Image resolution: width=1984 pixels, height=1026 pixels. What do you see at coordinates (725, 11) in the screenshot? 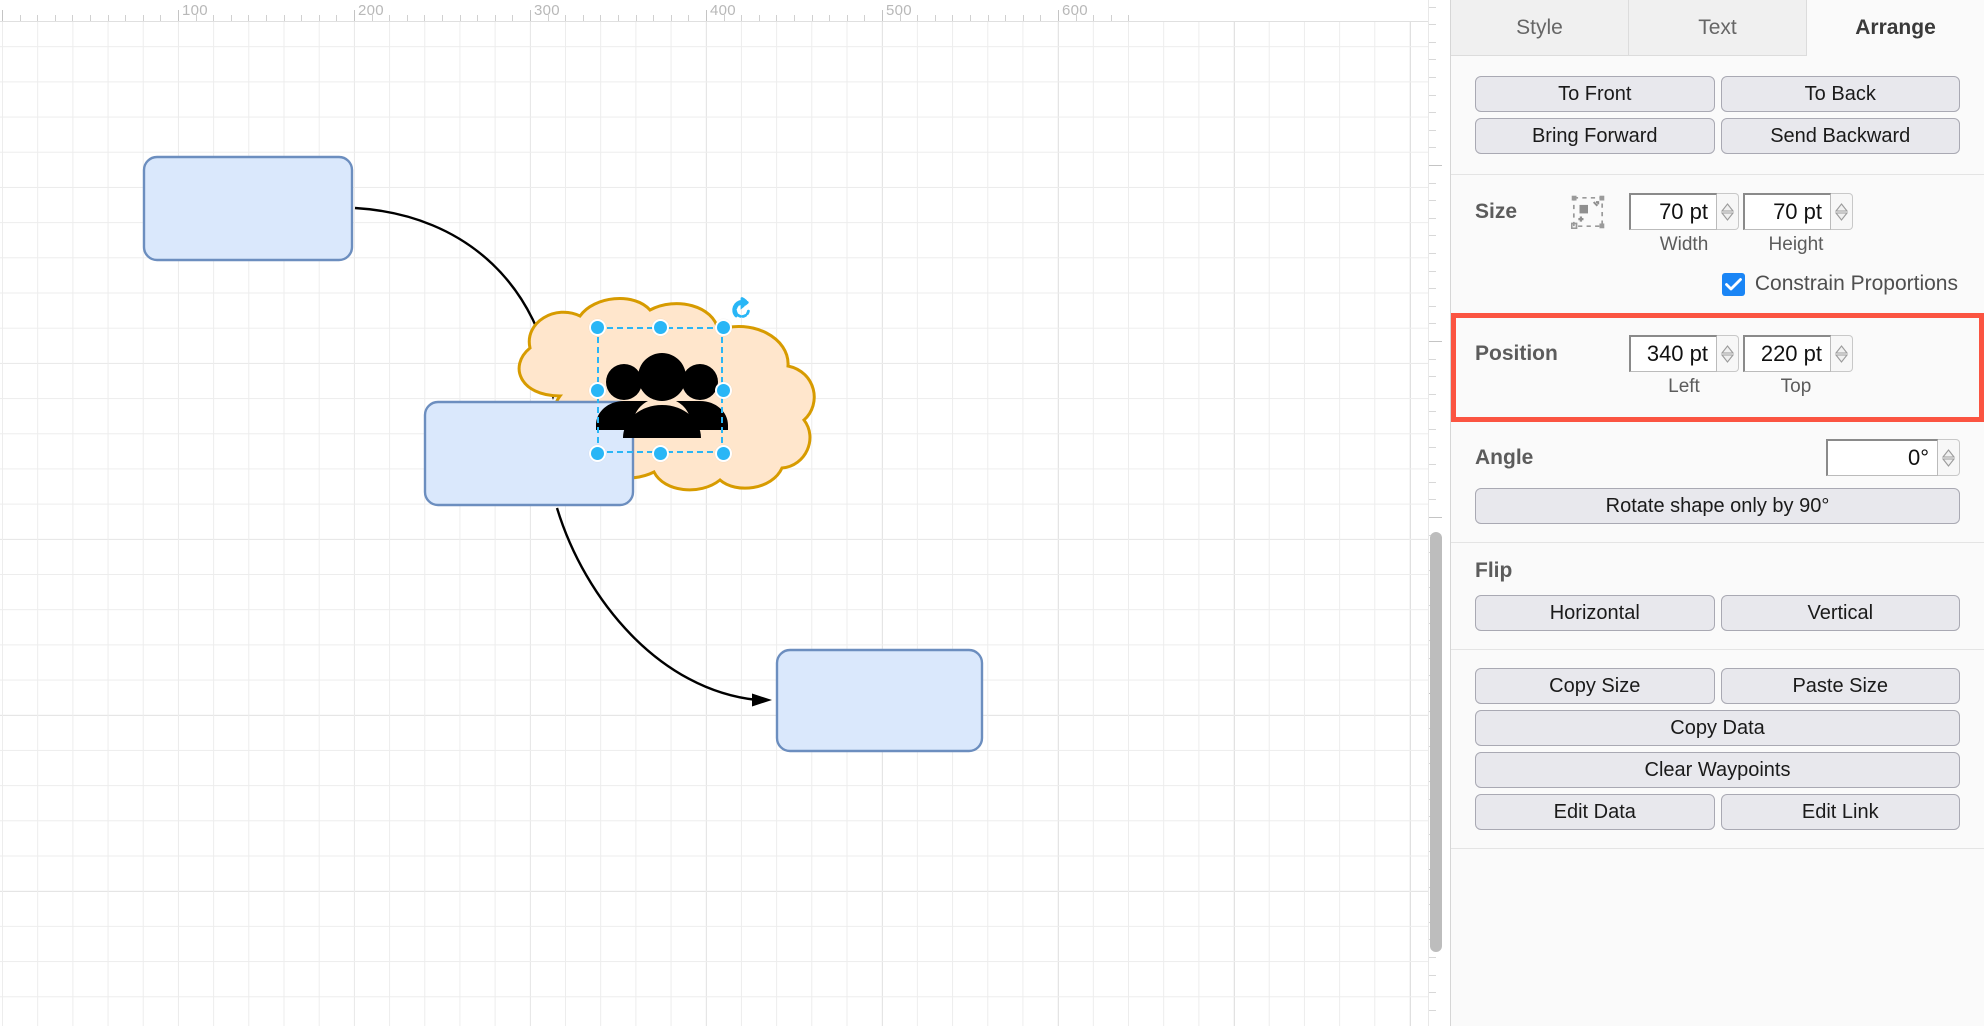
I see `horizontal-ruler: 100 200 300 400 500 600` at bounding box center [725, 11].